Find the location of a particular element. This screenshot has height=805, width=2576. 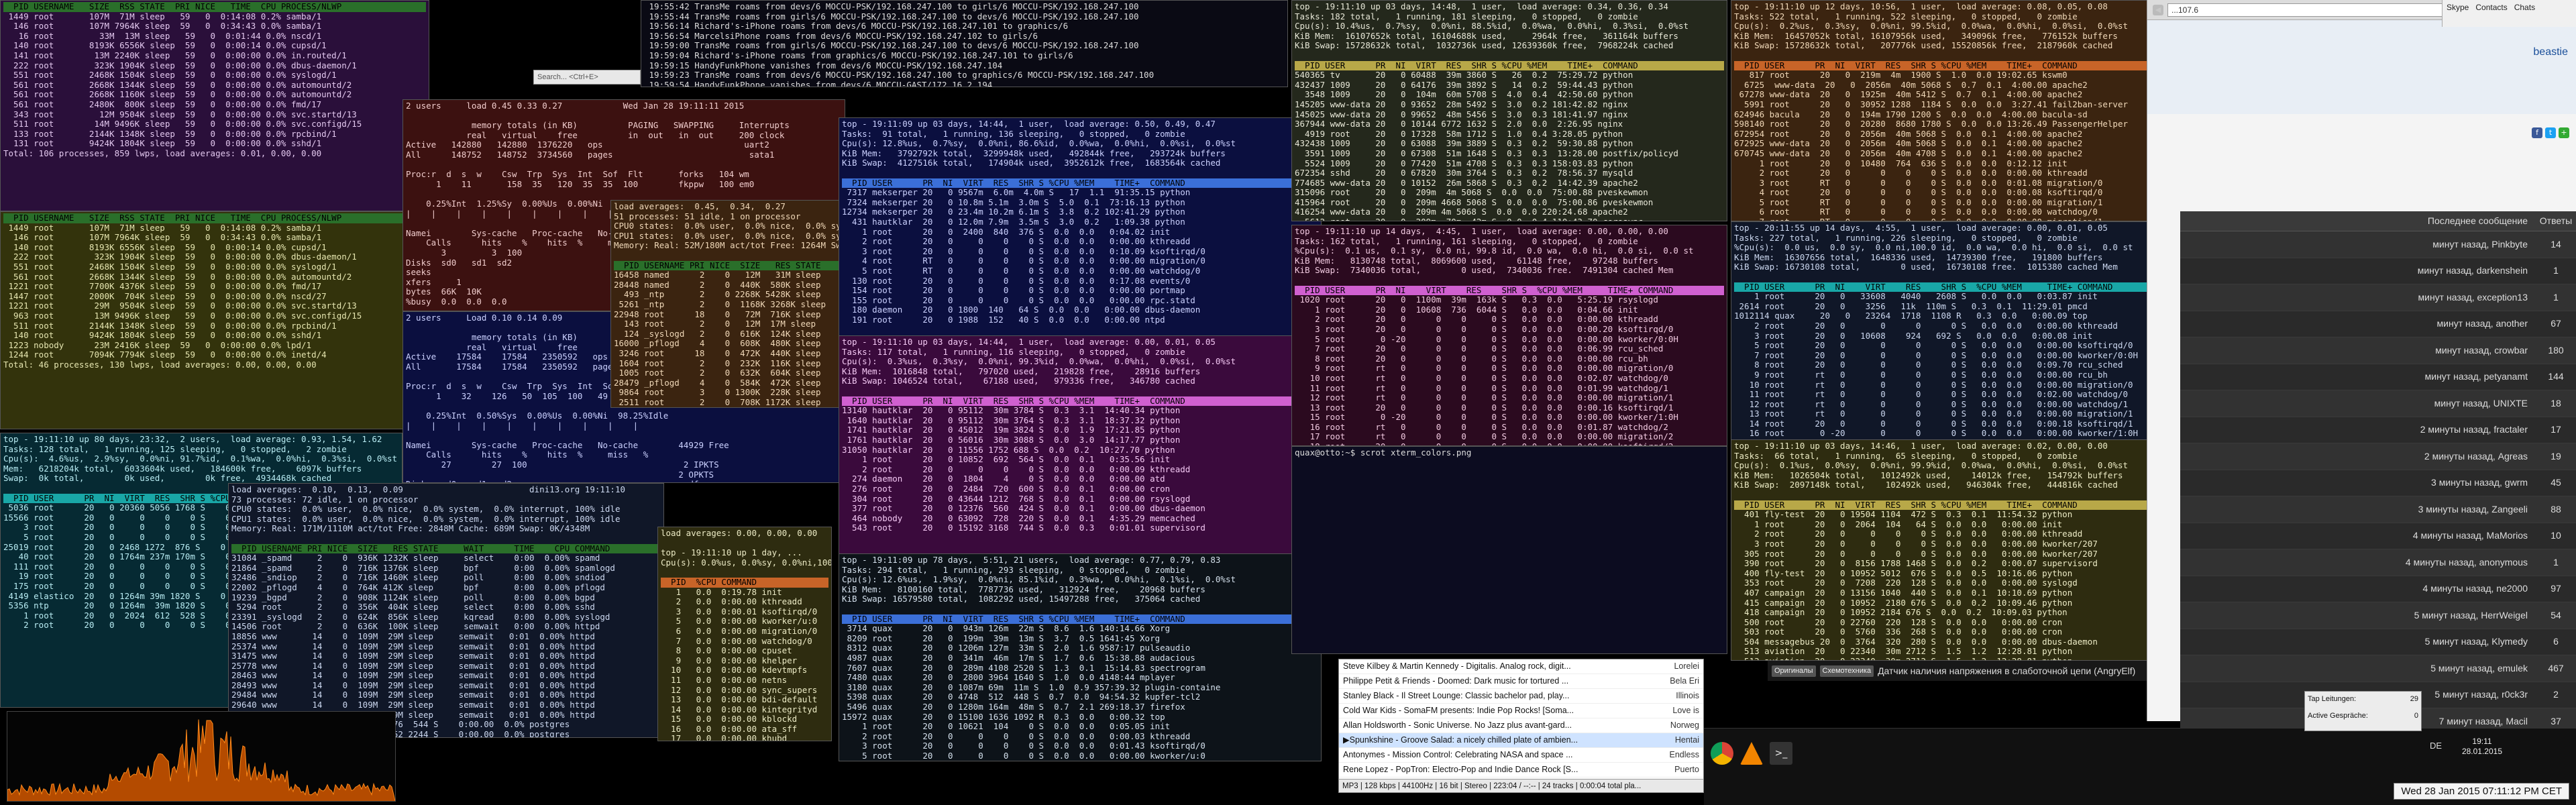

thread-row: 4 минуты назад, MaMorios 10 is located at coordinates (2378, 536).